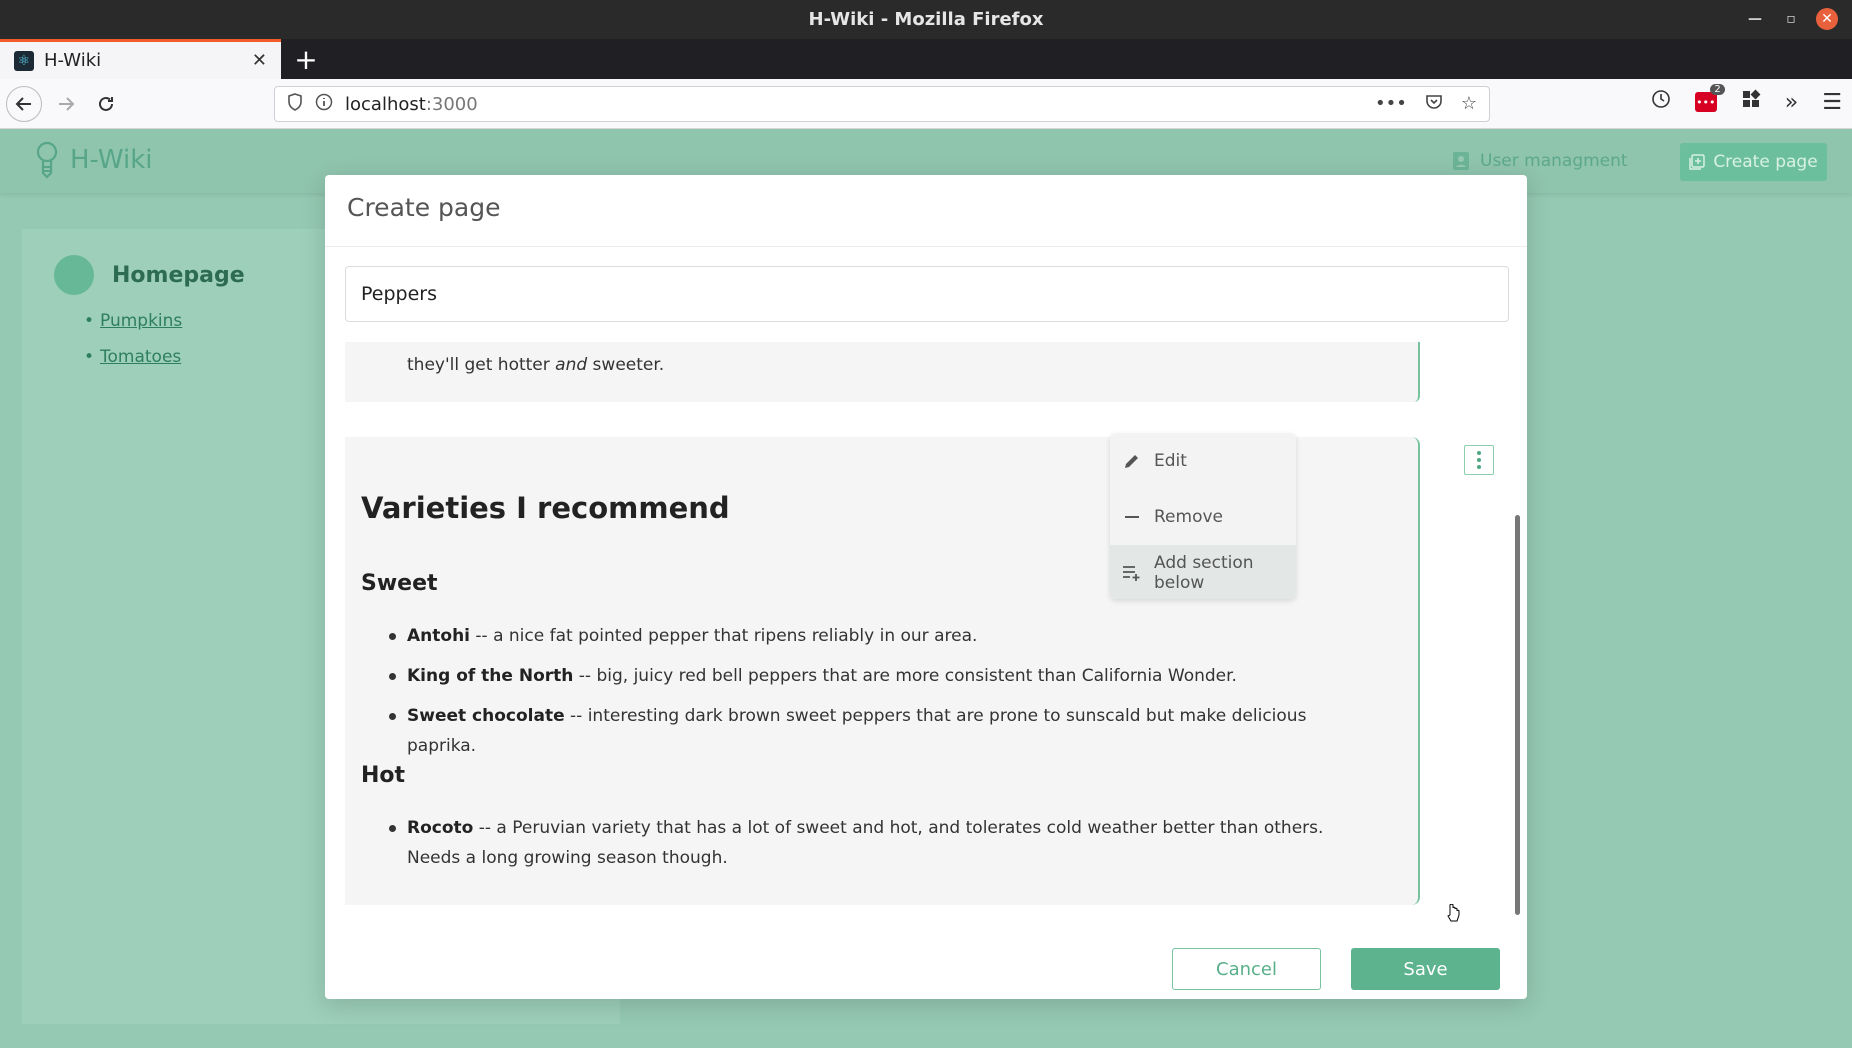 This screenshot has height=1048, width=1852. I want to click on user-management-label: User managment, so click(1554, 161).